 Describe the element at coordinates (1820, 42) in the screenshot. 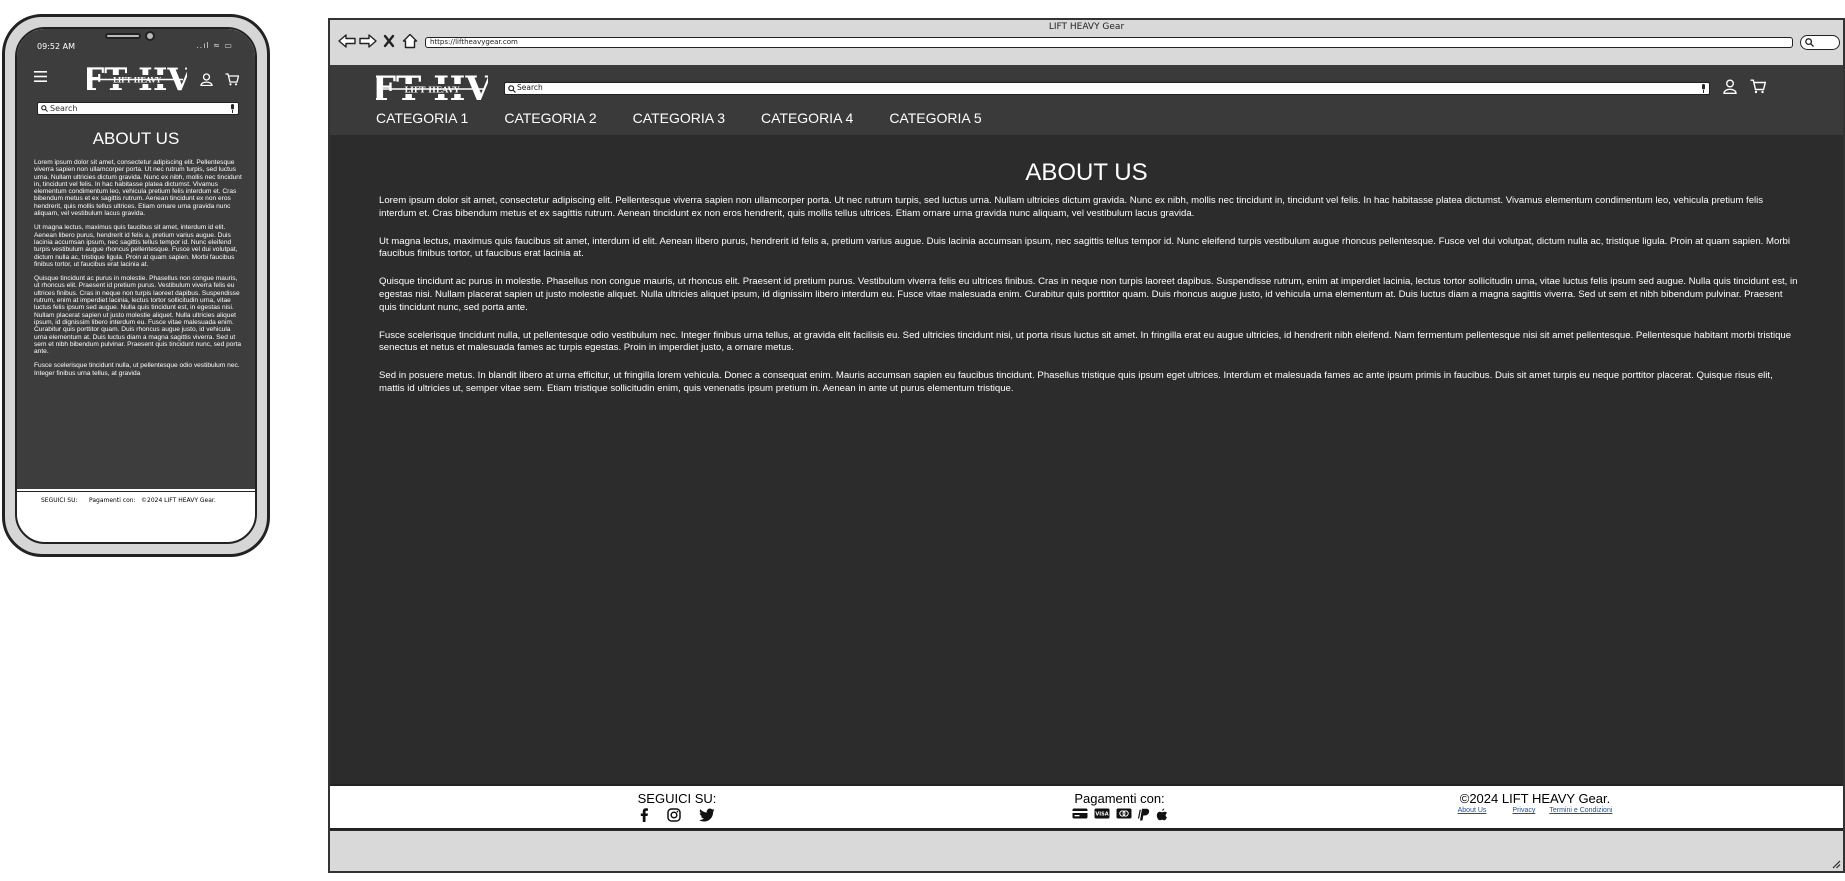

I see `browser-search-input` at that location.